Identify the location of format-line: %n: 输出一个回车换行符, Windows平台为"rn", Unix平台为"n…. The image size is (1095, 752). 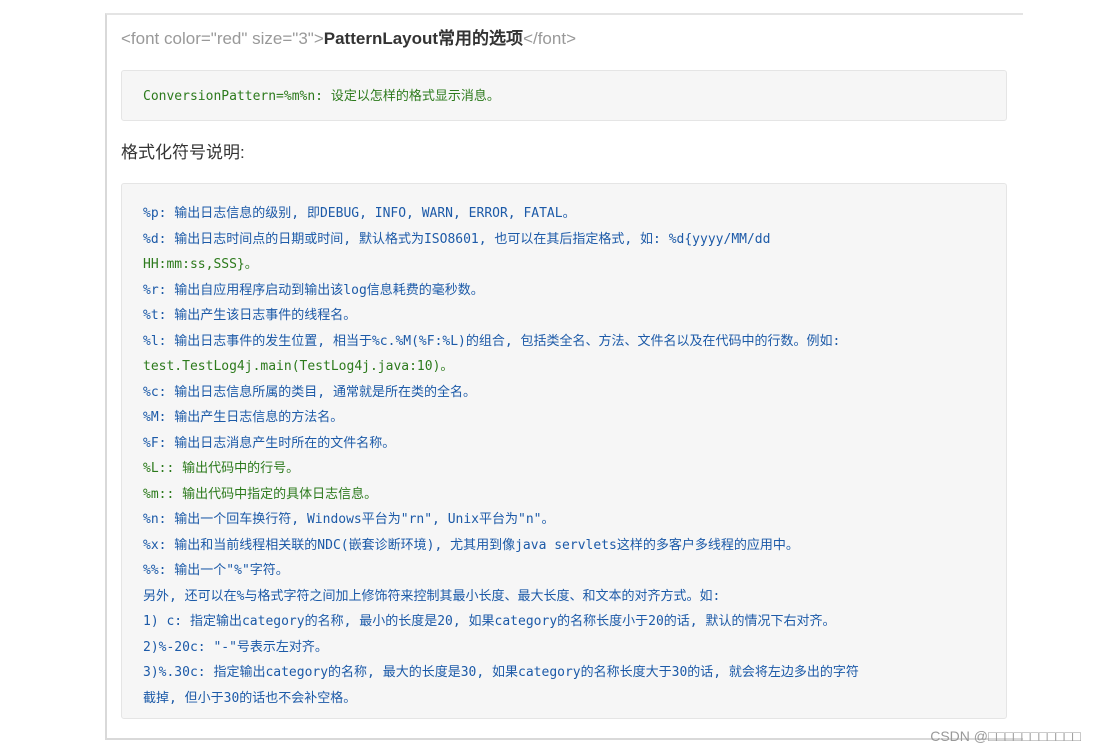
(349, 519).